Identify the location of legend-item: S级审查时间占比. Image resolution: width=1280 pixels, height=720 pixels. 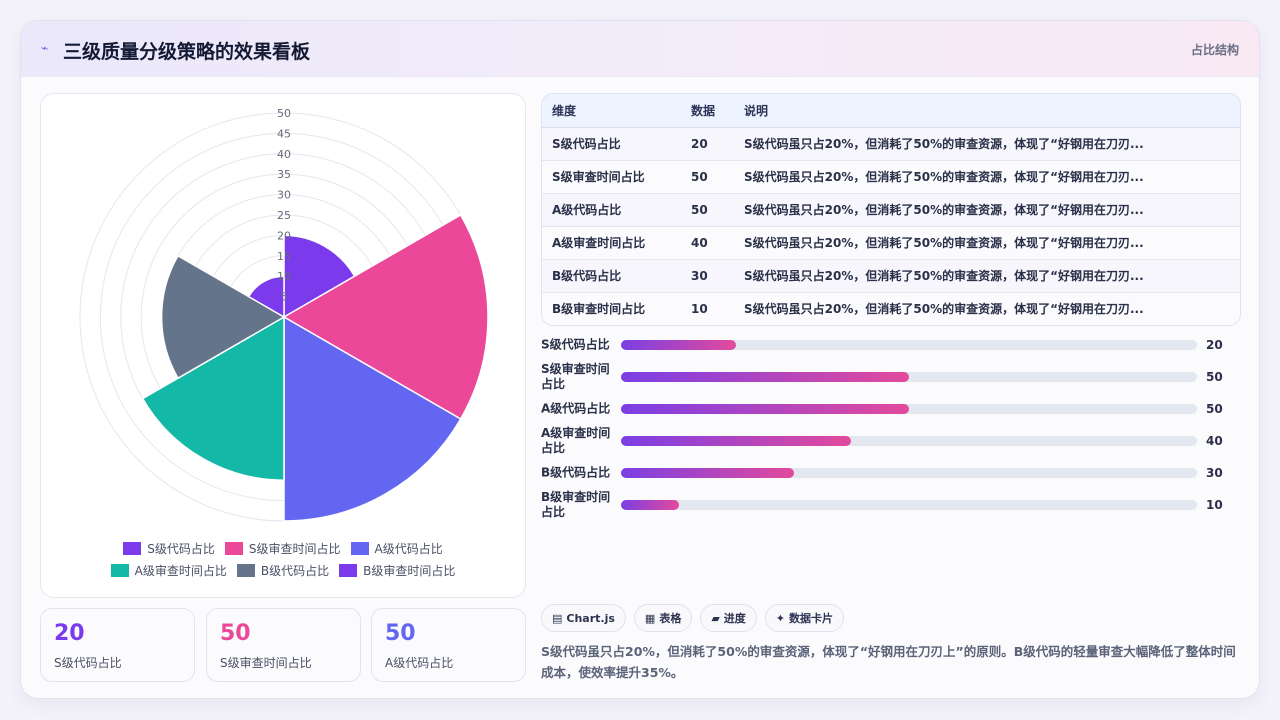
(282, 548).